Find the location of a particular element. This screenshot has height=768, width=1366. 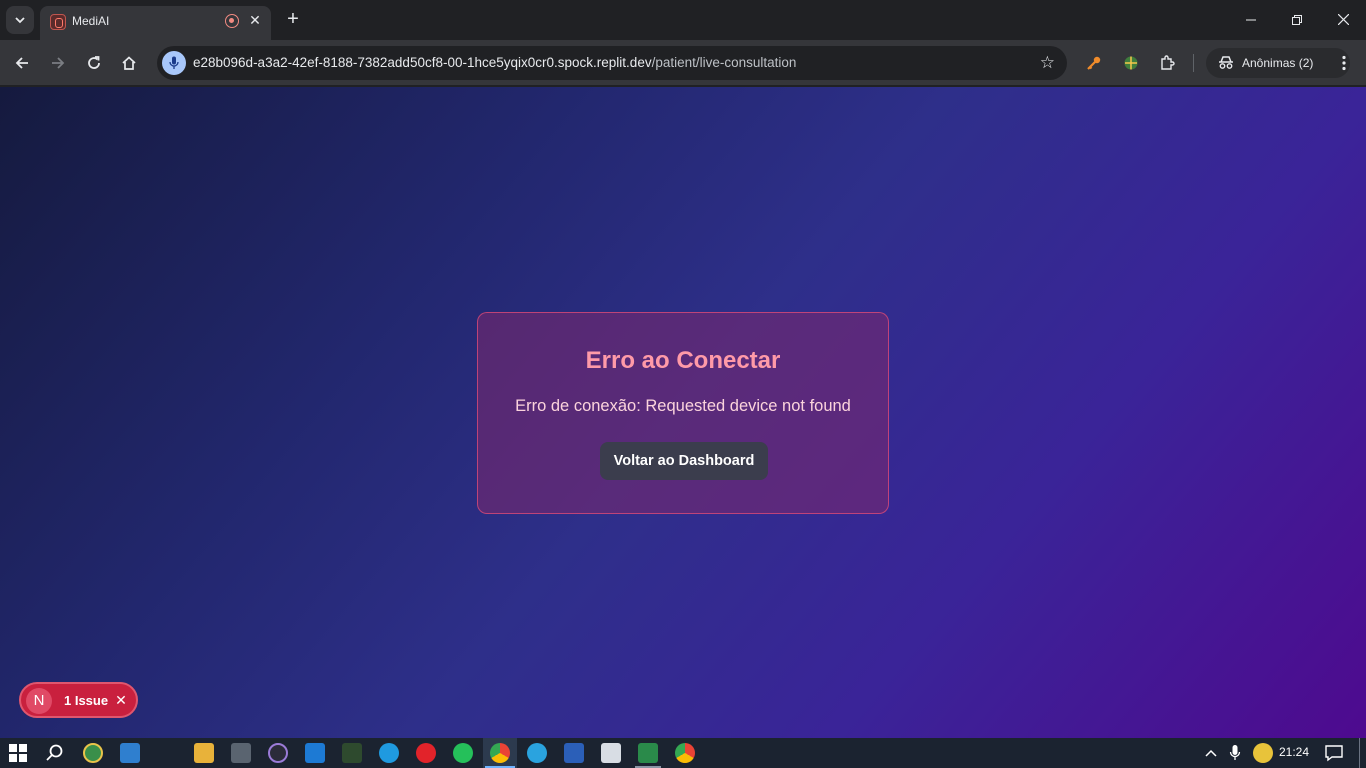

app-purple-icon is located at coordinates (278, 753).